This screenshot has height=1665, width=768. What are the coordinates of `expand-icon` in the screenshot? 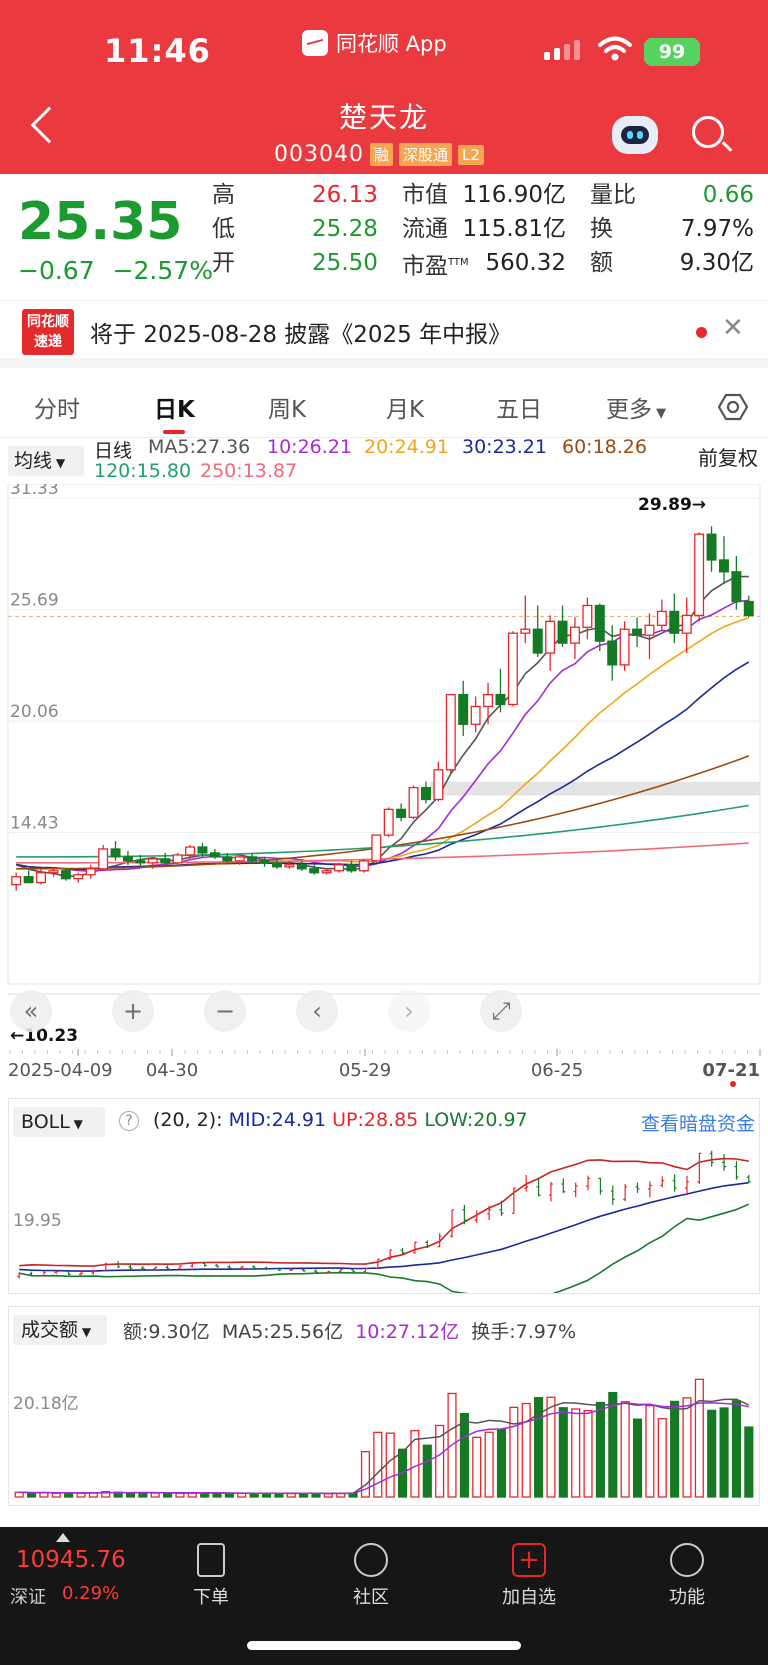 It's located at (63, 1537).